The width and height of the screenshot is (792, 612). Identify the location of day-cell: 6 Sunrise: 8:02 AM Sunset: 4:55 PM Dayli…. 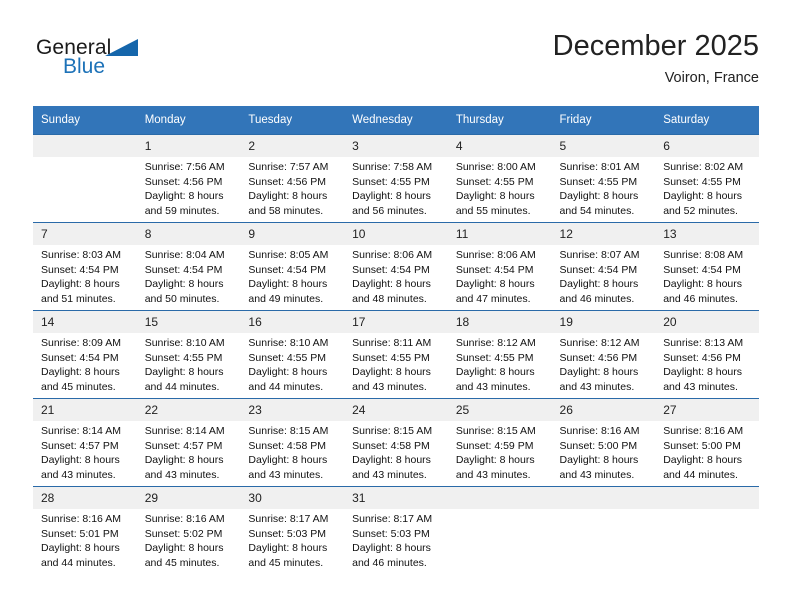
(707, 178).